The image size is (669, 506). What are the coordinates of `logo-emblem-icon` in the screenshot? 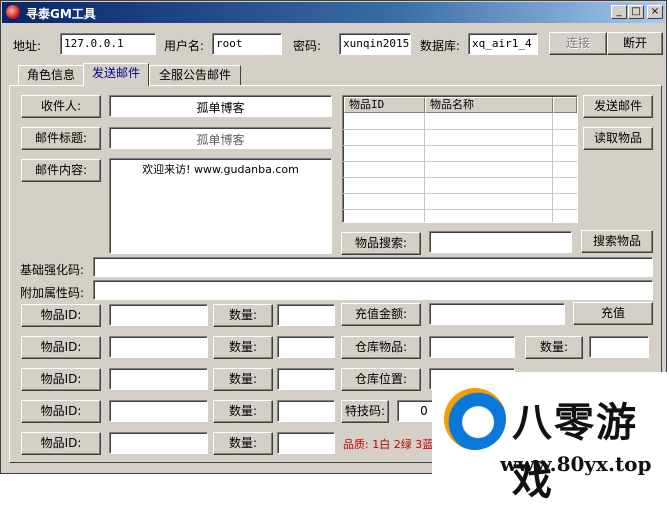 It's located at (475, 419).